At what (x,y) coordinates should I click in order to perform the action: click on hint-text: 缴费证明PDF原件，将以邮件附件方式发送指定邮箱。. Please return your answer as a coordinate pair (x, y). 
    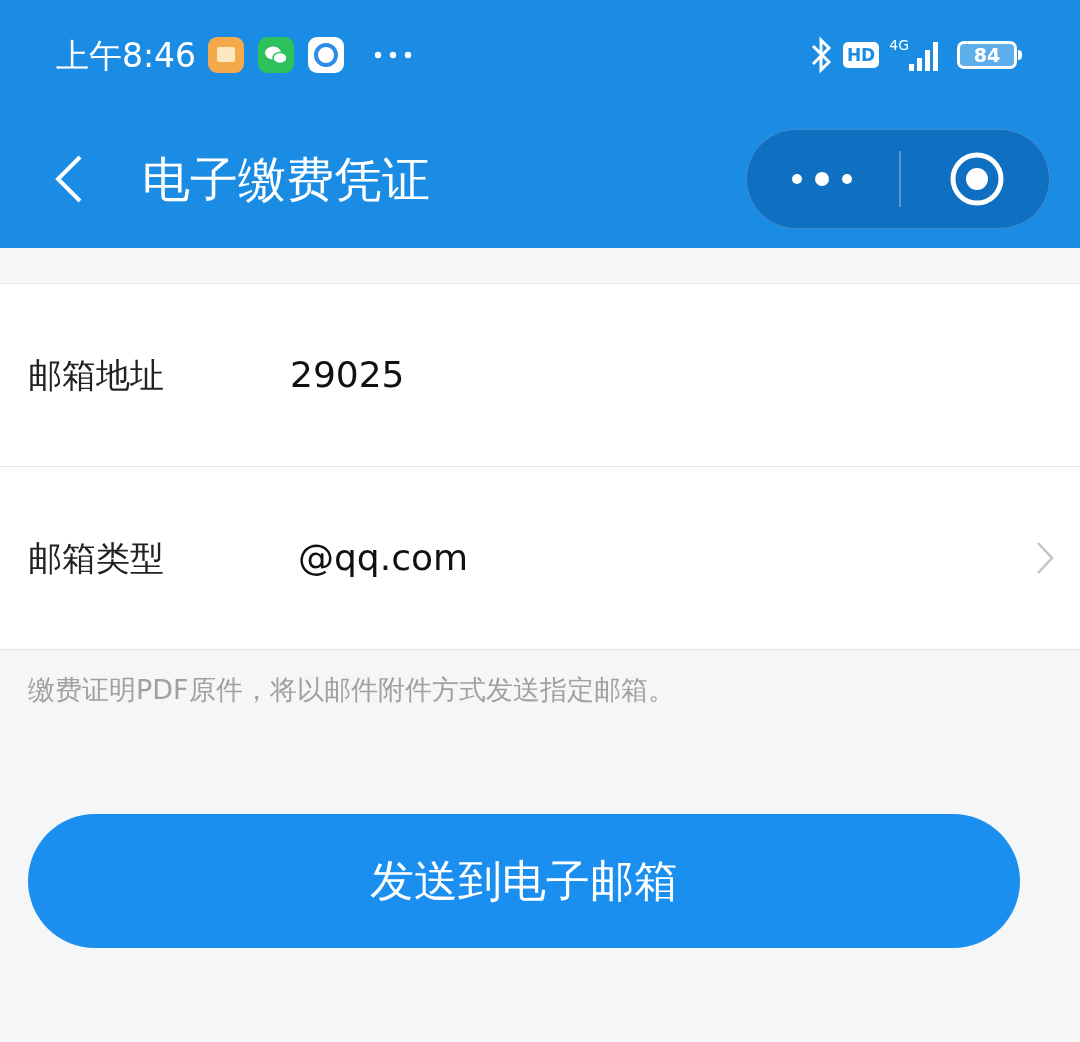
    Looking at the image, I should click on (351, 690).